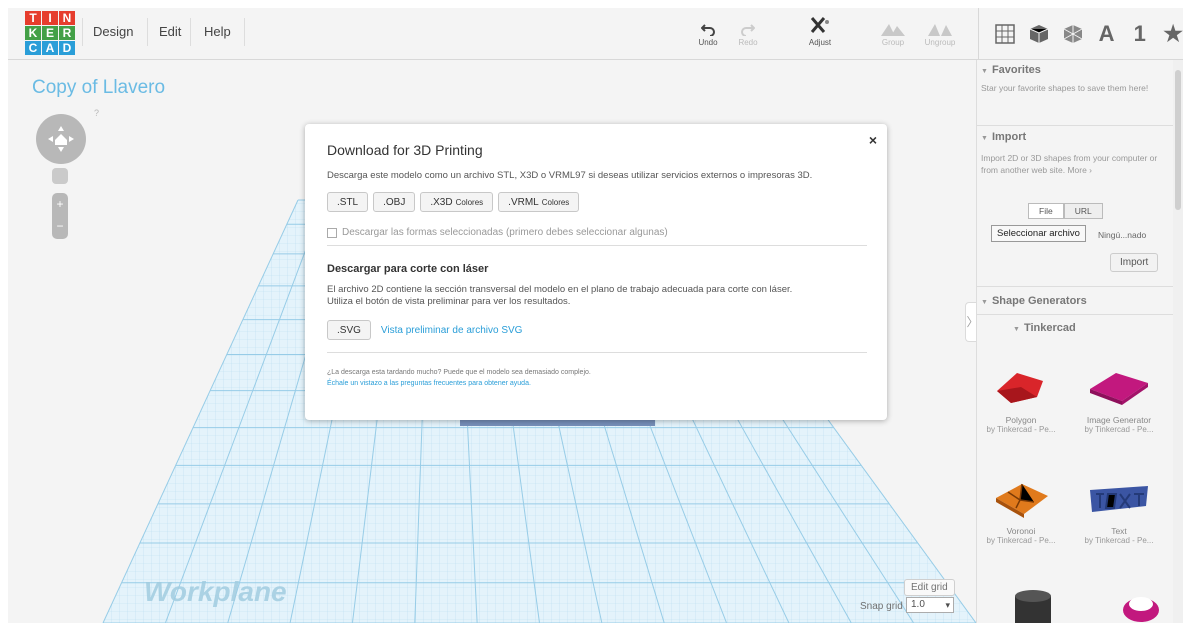 The height and width of the screenshot is (623, 1183). I want to click on stl-label: .STL, so click(348, 202).